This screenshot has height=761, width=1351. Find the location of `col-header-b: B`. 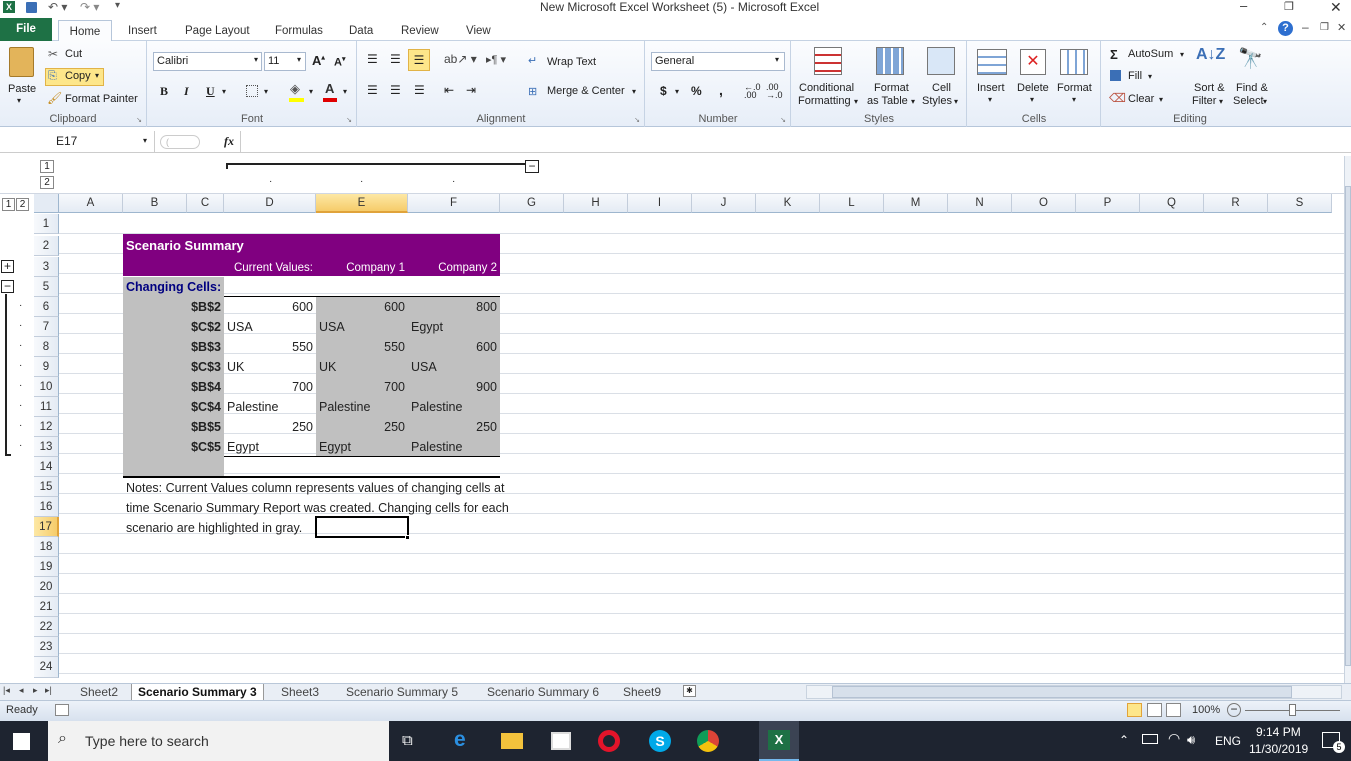

col-header-b: B is located at coordinates (155, 203).